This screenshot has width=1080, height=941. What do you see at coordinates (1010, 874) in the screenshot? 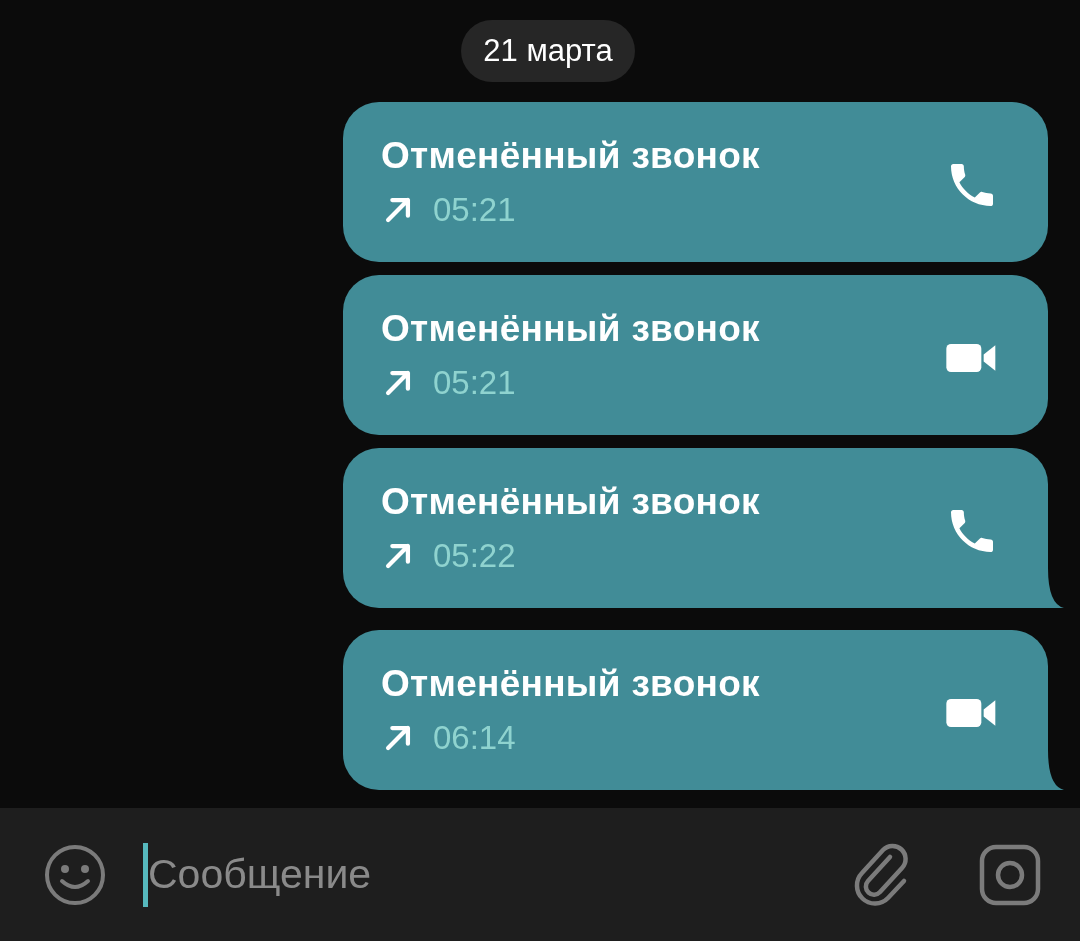
I see `camera-icon` at bounding box center [1010, 874].